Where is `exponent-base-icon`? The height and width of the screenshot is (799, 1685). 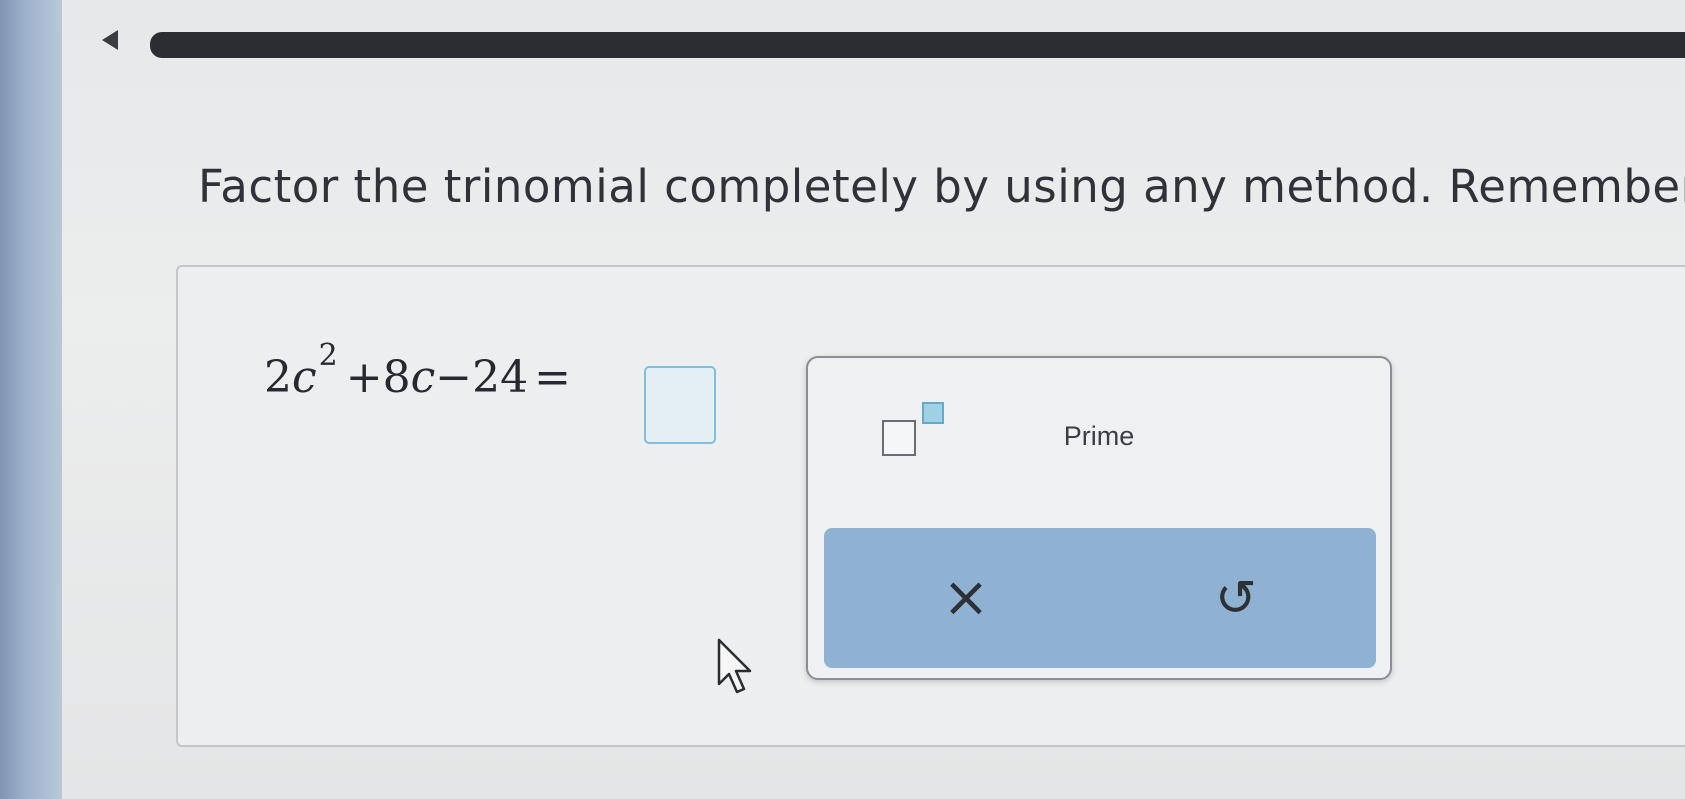
exponent-base-icon is located at coordinates (899, 438).